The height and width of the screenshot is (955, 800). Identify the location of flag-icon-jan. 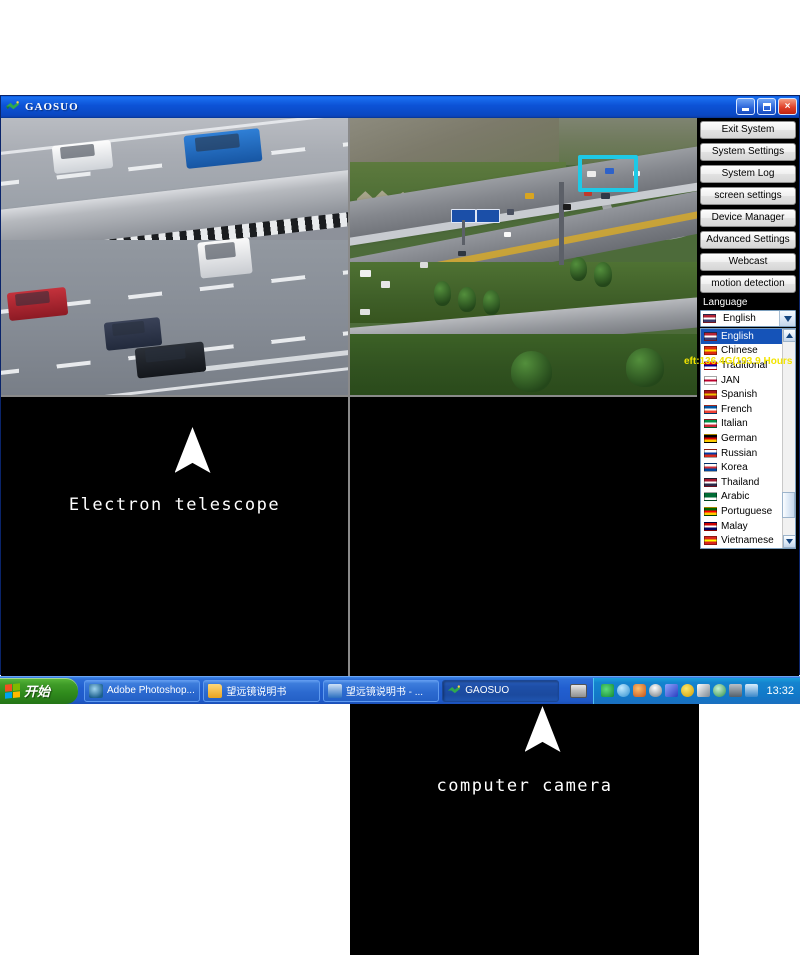
(710, 380).